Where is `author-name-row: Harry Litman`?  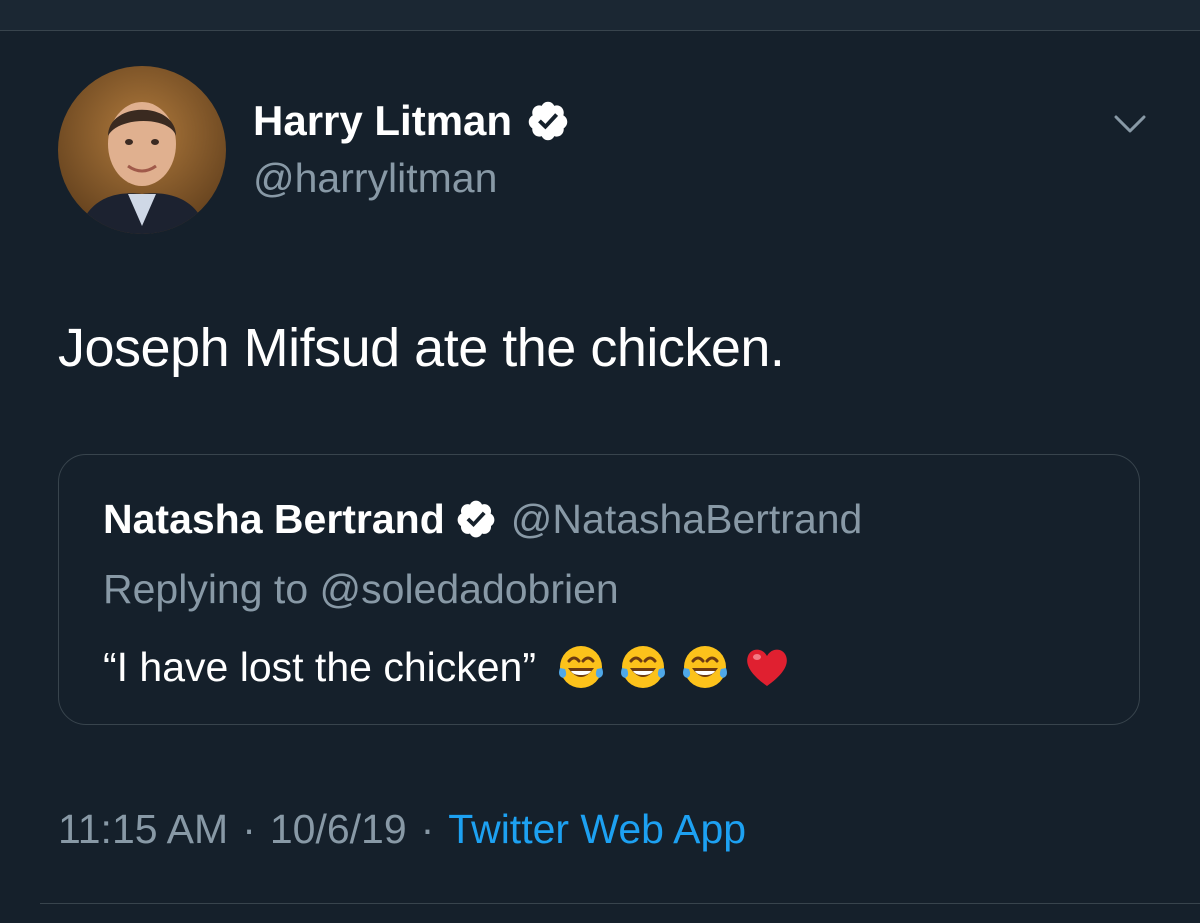 author-name-row: Harry Litman is located at coordinates (411, 121).